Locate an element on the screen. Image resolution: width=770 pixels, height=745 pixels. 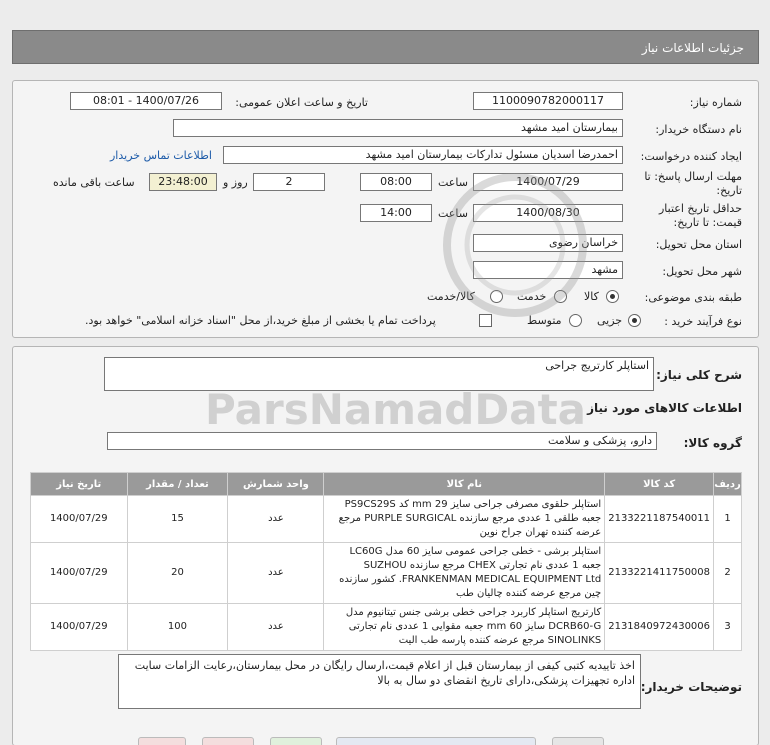
goods-group-field: دارو، پزشکی و سلامت is located at coordinates (382, 441).